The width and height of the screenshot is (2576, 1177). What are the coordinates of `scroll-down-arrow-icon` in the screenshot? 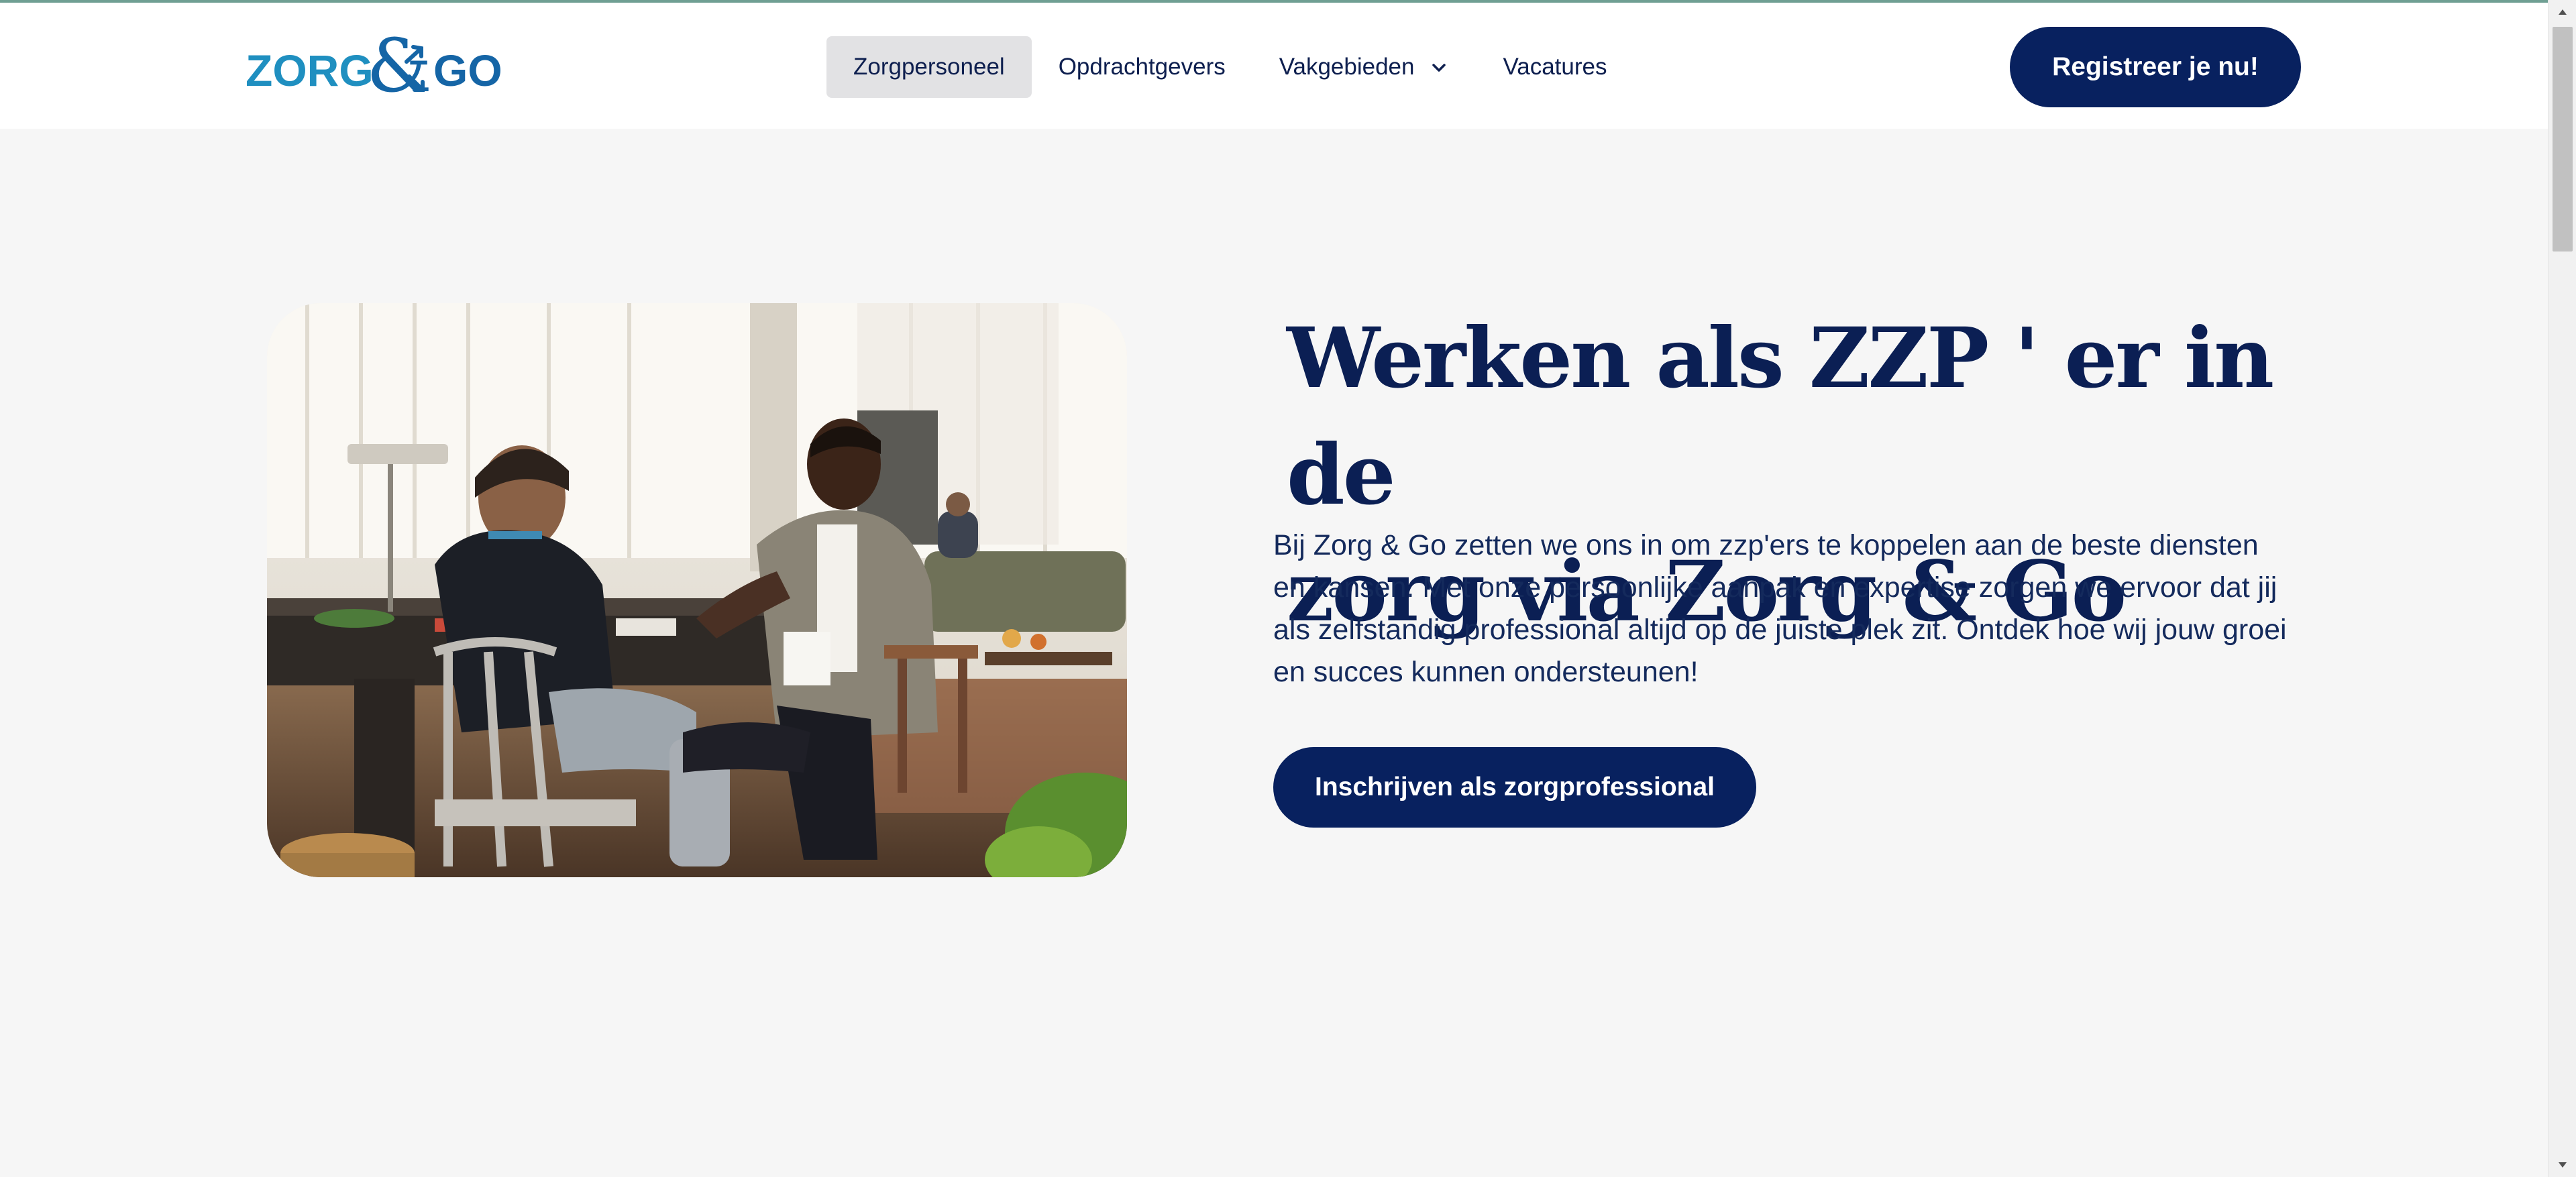 It's located at (2562, 1165).